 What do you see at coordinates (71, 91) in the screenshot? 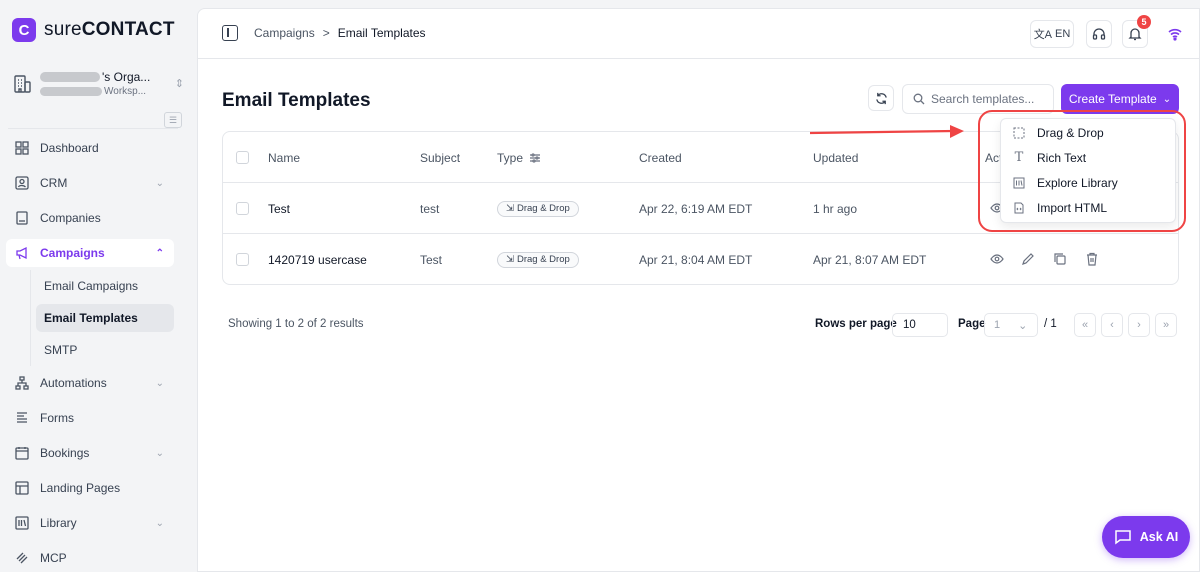
I see `redacted-workspace-name` at bounding box center [71, 91].